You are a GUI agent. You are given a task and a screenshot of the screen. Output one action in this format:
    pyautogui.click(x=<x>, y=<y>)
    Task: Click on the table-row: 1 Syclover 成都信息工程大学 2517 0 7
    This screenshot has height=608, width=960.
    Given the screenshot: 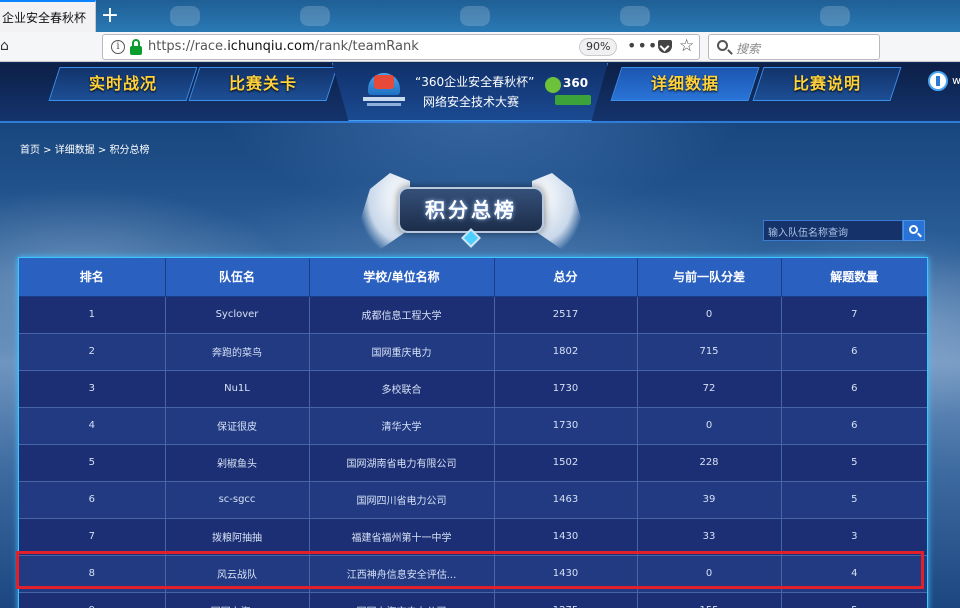 What is the action you would take?
    pyautogui.click(x=473, y=315)
    